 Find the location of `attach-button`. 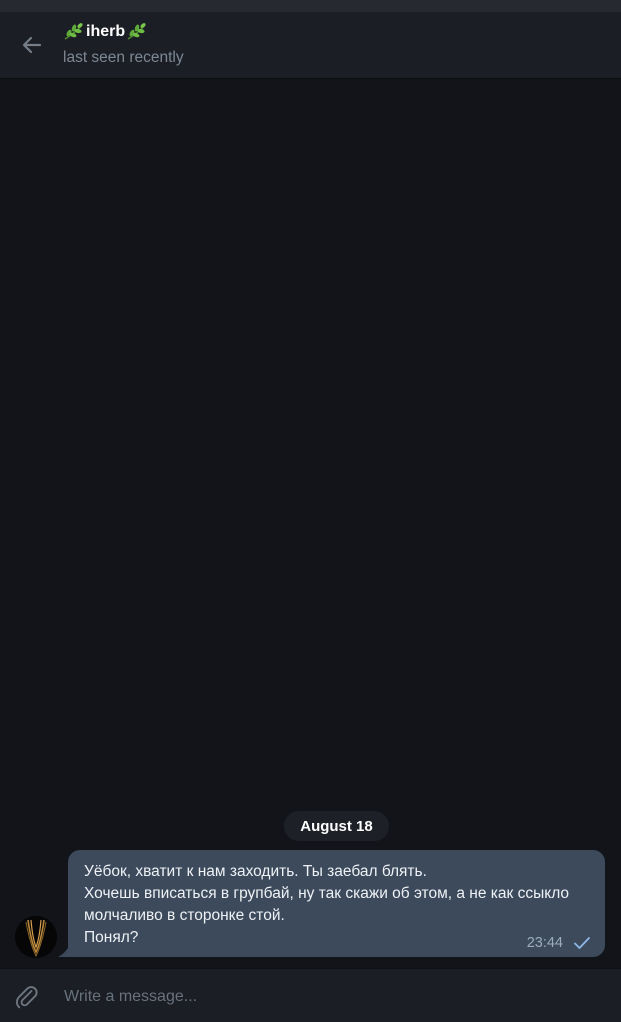

attach-button is located at coordinates (27, 997).